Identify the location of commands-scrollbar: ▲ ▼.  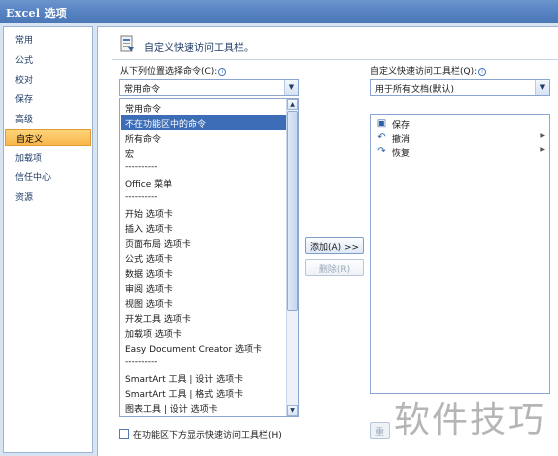
(292, 257).